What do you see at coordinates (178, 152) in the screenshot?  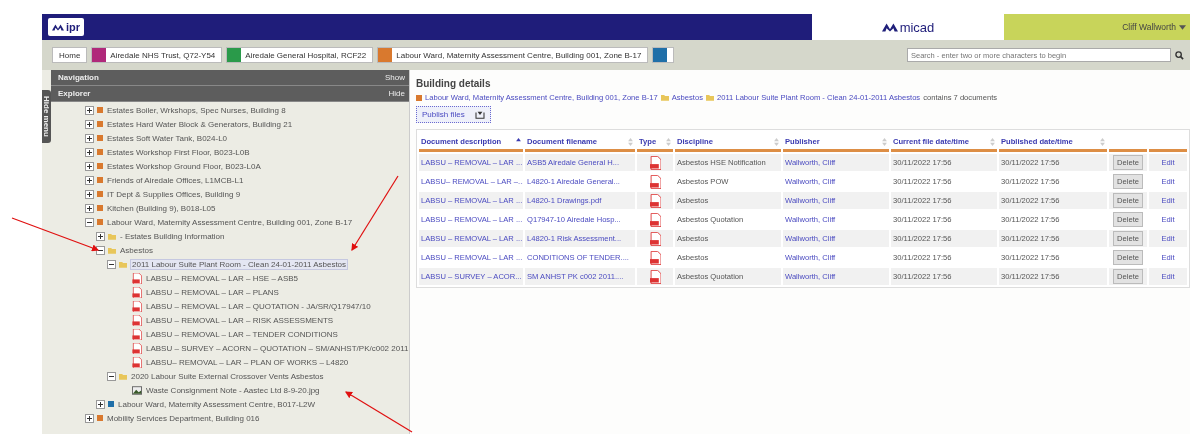 I see `tree-item: Estates Workshop First Floor, B023-L0B` at bounding box center [178, 152].